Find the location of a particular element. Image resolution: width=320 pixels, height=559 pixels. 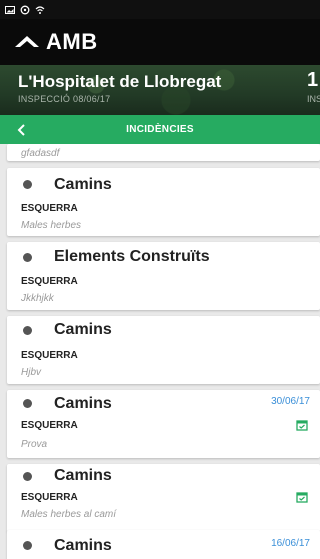

back-chevron-icon is located at coordinates (22, 130).